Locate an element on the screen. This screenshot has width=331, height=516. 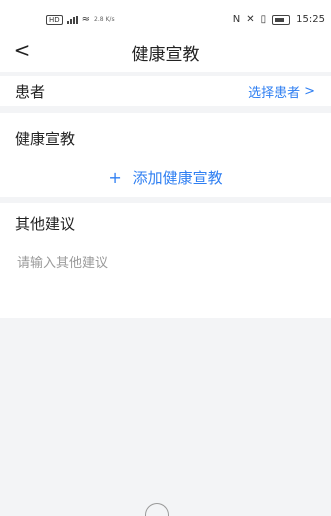
other-advice-label: 其他建议 is located at coordinates (45, 224).